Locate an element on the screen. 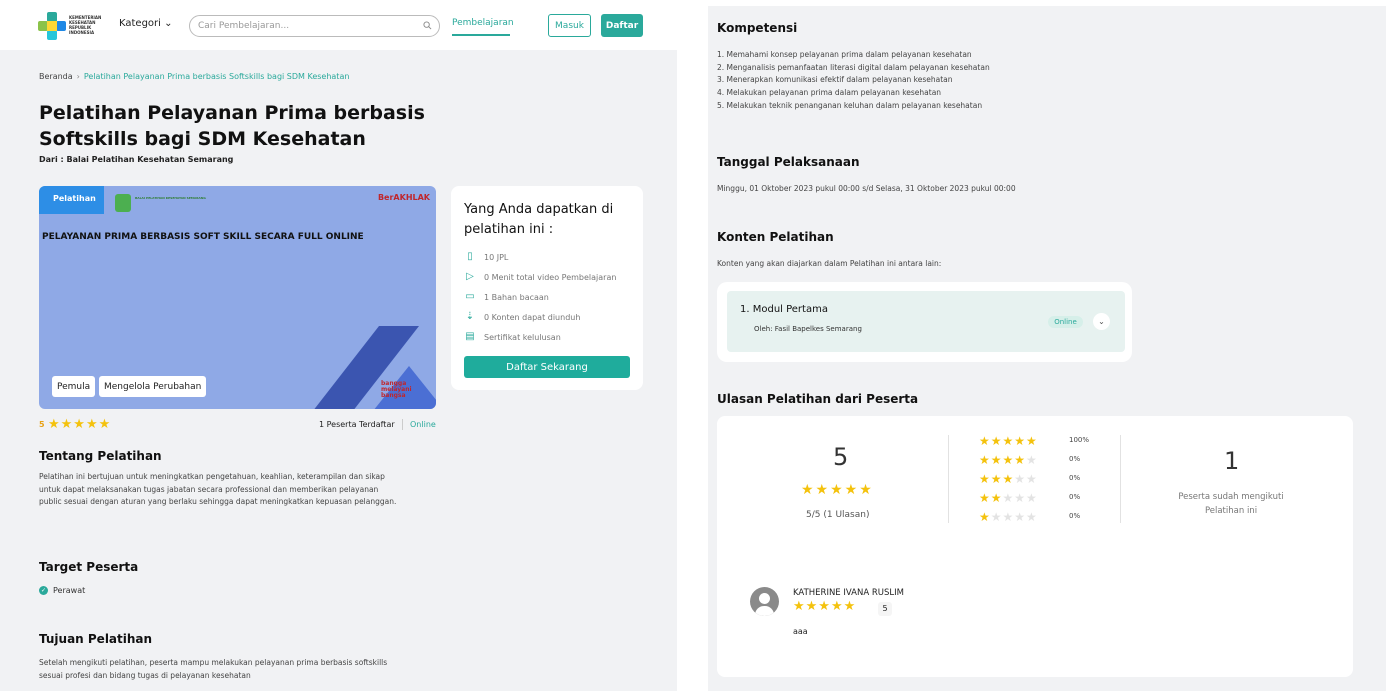 This screenshot has height=691, width=1386. stars-2-icon: ★★★★★ is located at coordinates (1008, 498).